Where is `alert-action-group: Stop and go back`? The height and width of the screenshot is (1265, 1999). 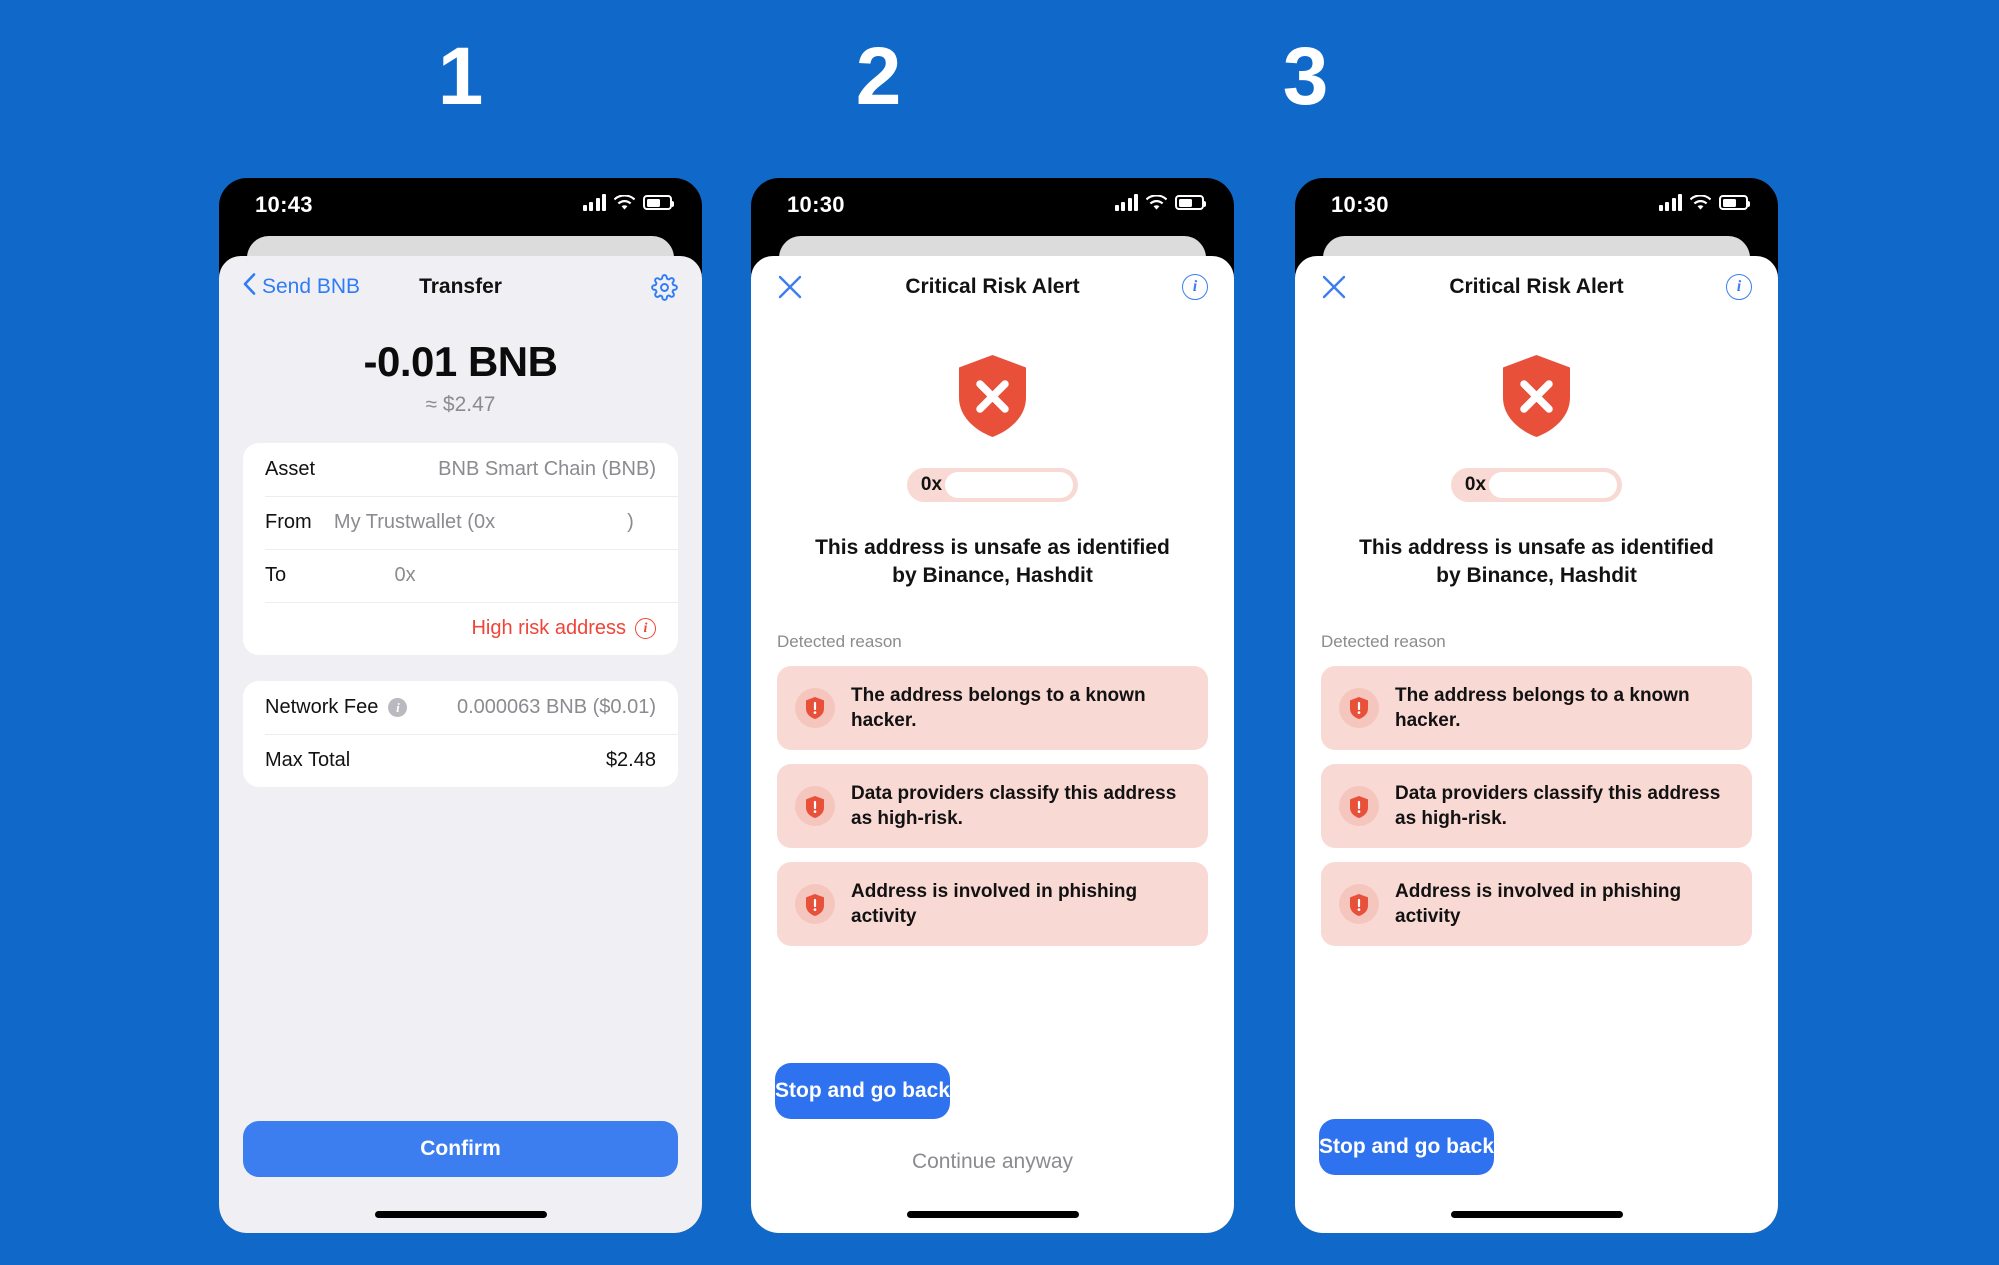 alert-action-group: Stop and go back is located at coordinates (1536, 1157).